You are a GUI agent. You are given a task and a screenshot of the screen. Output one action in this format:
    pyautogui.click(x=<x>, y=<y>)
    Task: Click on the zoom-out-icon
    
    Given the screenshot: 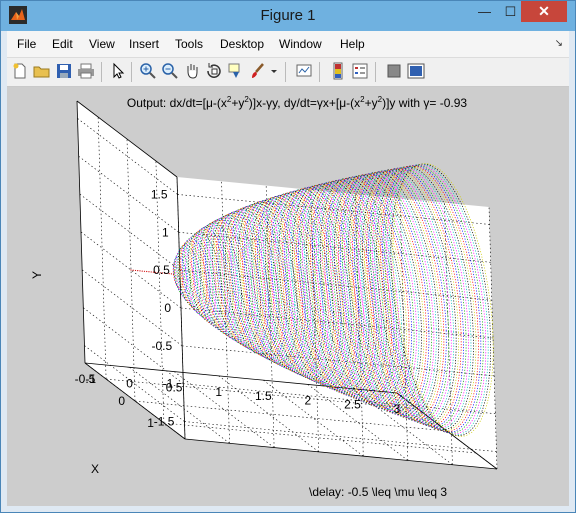 What is the action you would take?
    pyautogui.click(x=170, y=71)
    